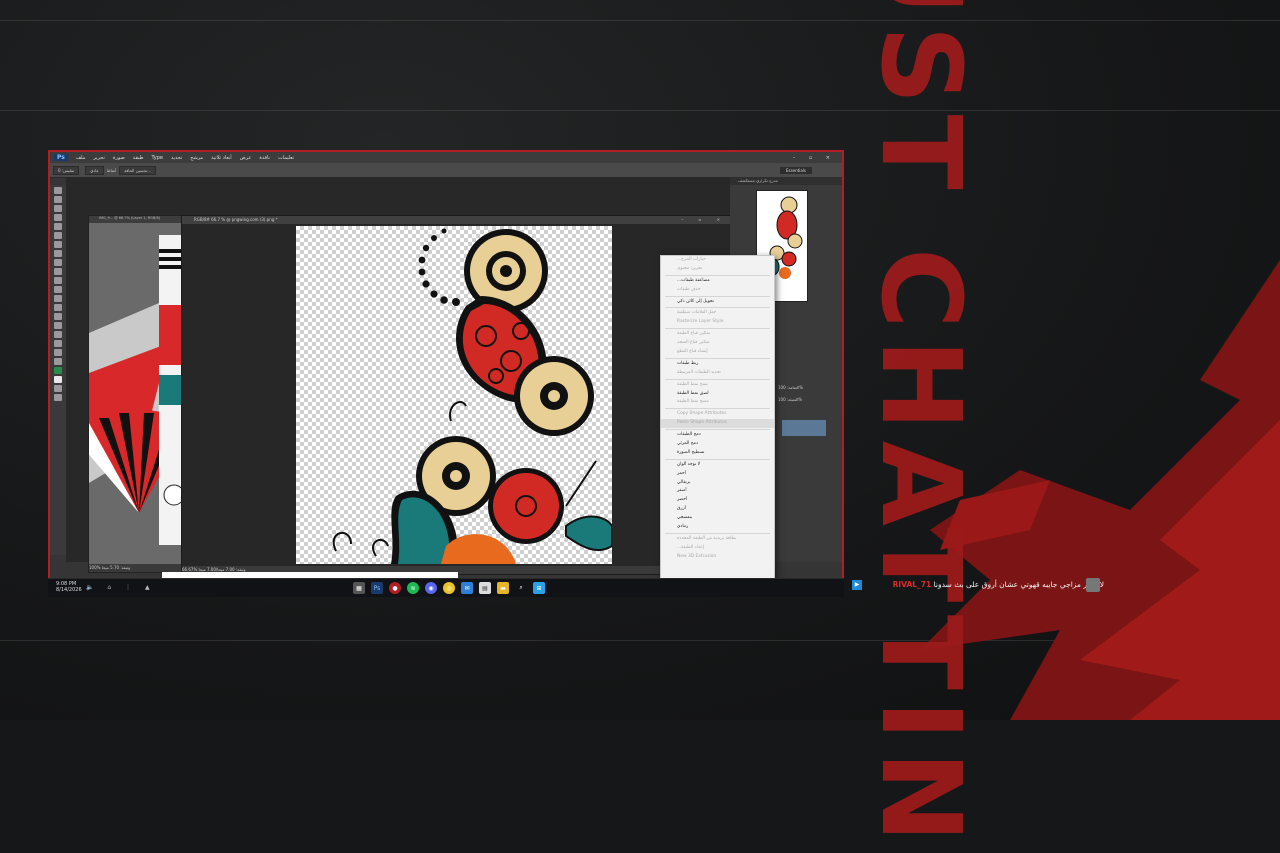  Describe the element at coordinates (717, 474) in the screenshot. I see `context-menu-item: أحمر` at that location.